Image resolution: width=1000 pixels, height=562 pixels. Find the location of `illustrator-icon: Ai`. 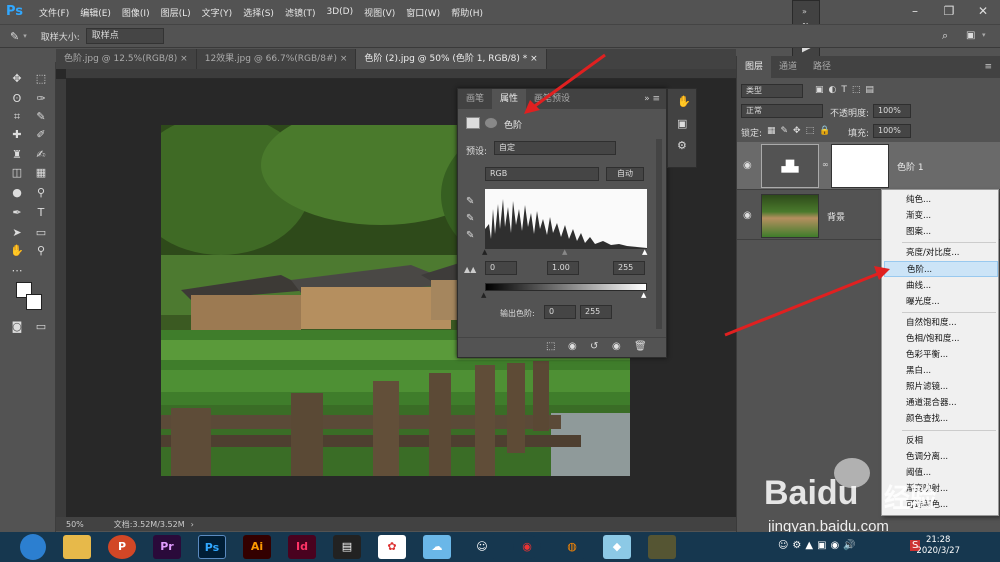

illustrator-icon: Ai is located at coordinates (257, 547).